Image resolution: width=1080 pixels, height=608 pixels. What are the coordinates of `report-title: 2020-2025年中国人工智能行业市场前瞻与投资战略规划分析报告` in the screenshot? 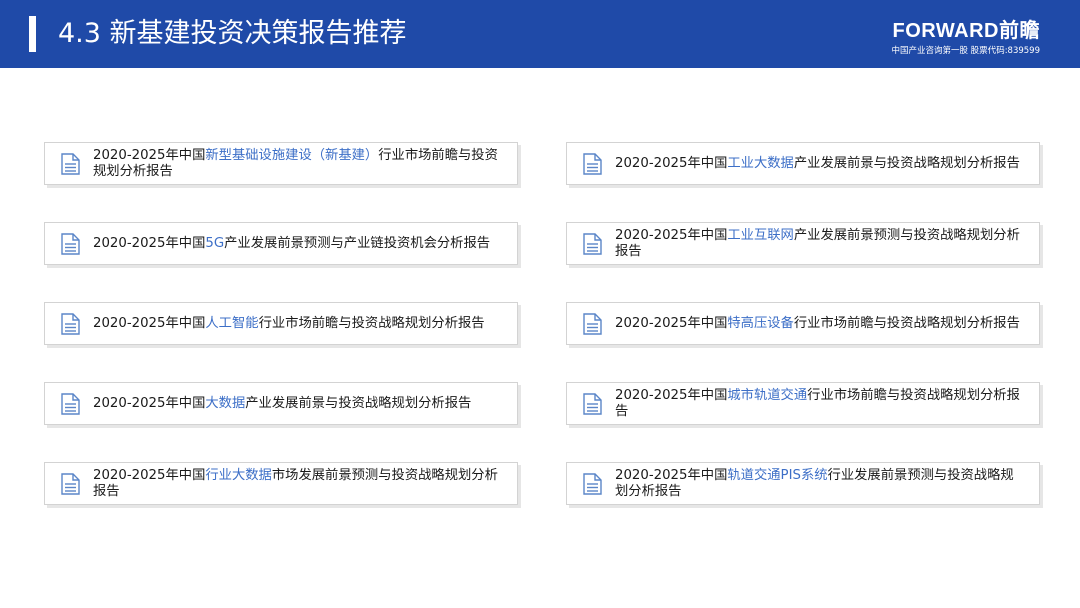 It's located at (296, 324).